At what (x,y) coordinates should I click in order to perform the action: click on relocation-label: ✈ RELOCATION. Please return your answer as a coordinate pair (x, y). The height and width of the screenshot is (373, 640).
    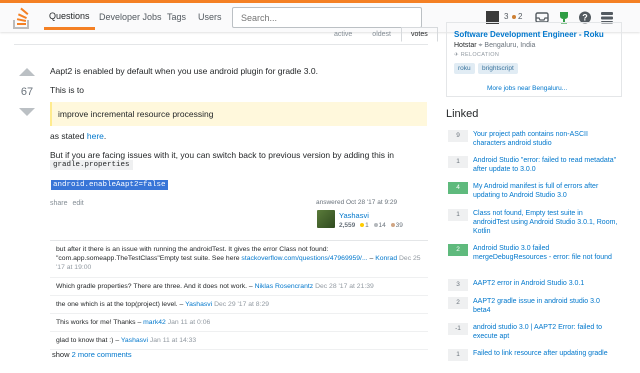
    Looking at the image, I should click on (476, 55).